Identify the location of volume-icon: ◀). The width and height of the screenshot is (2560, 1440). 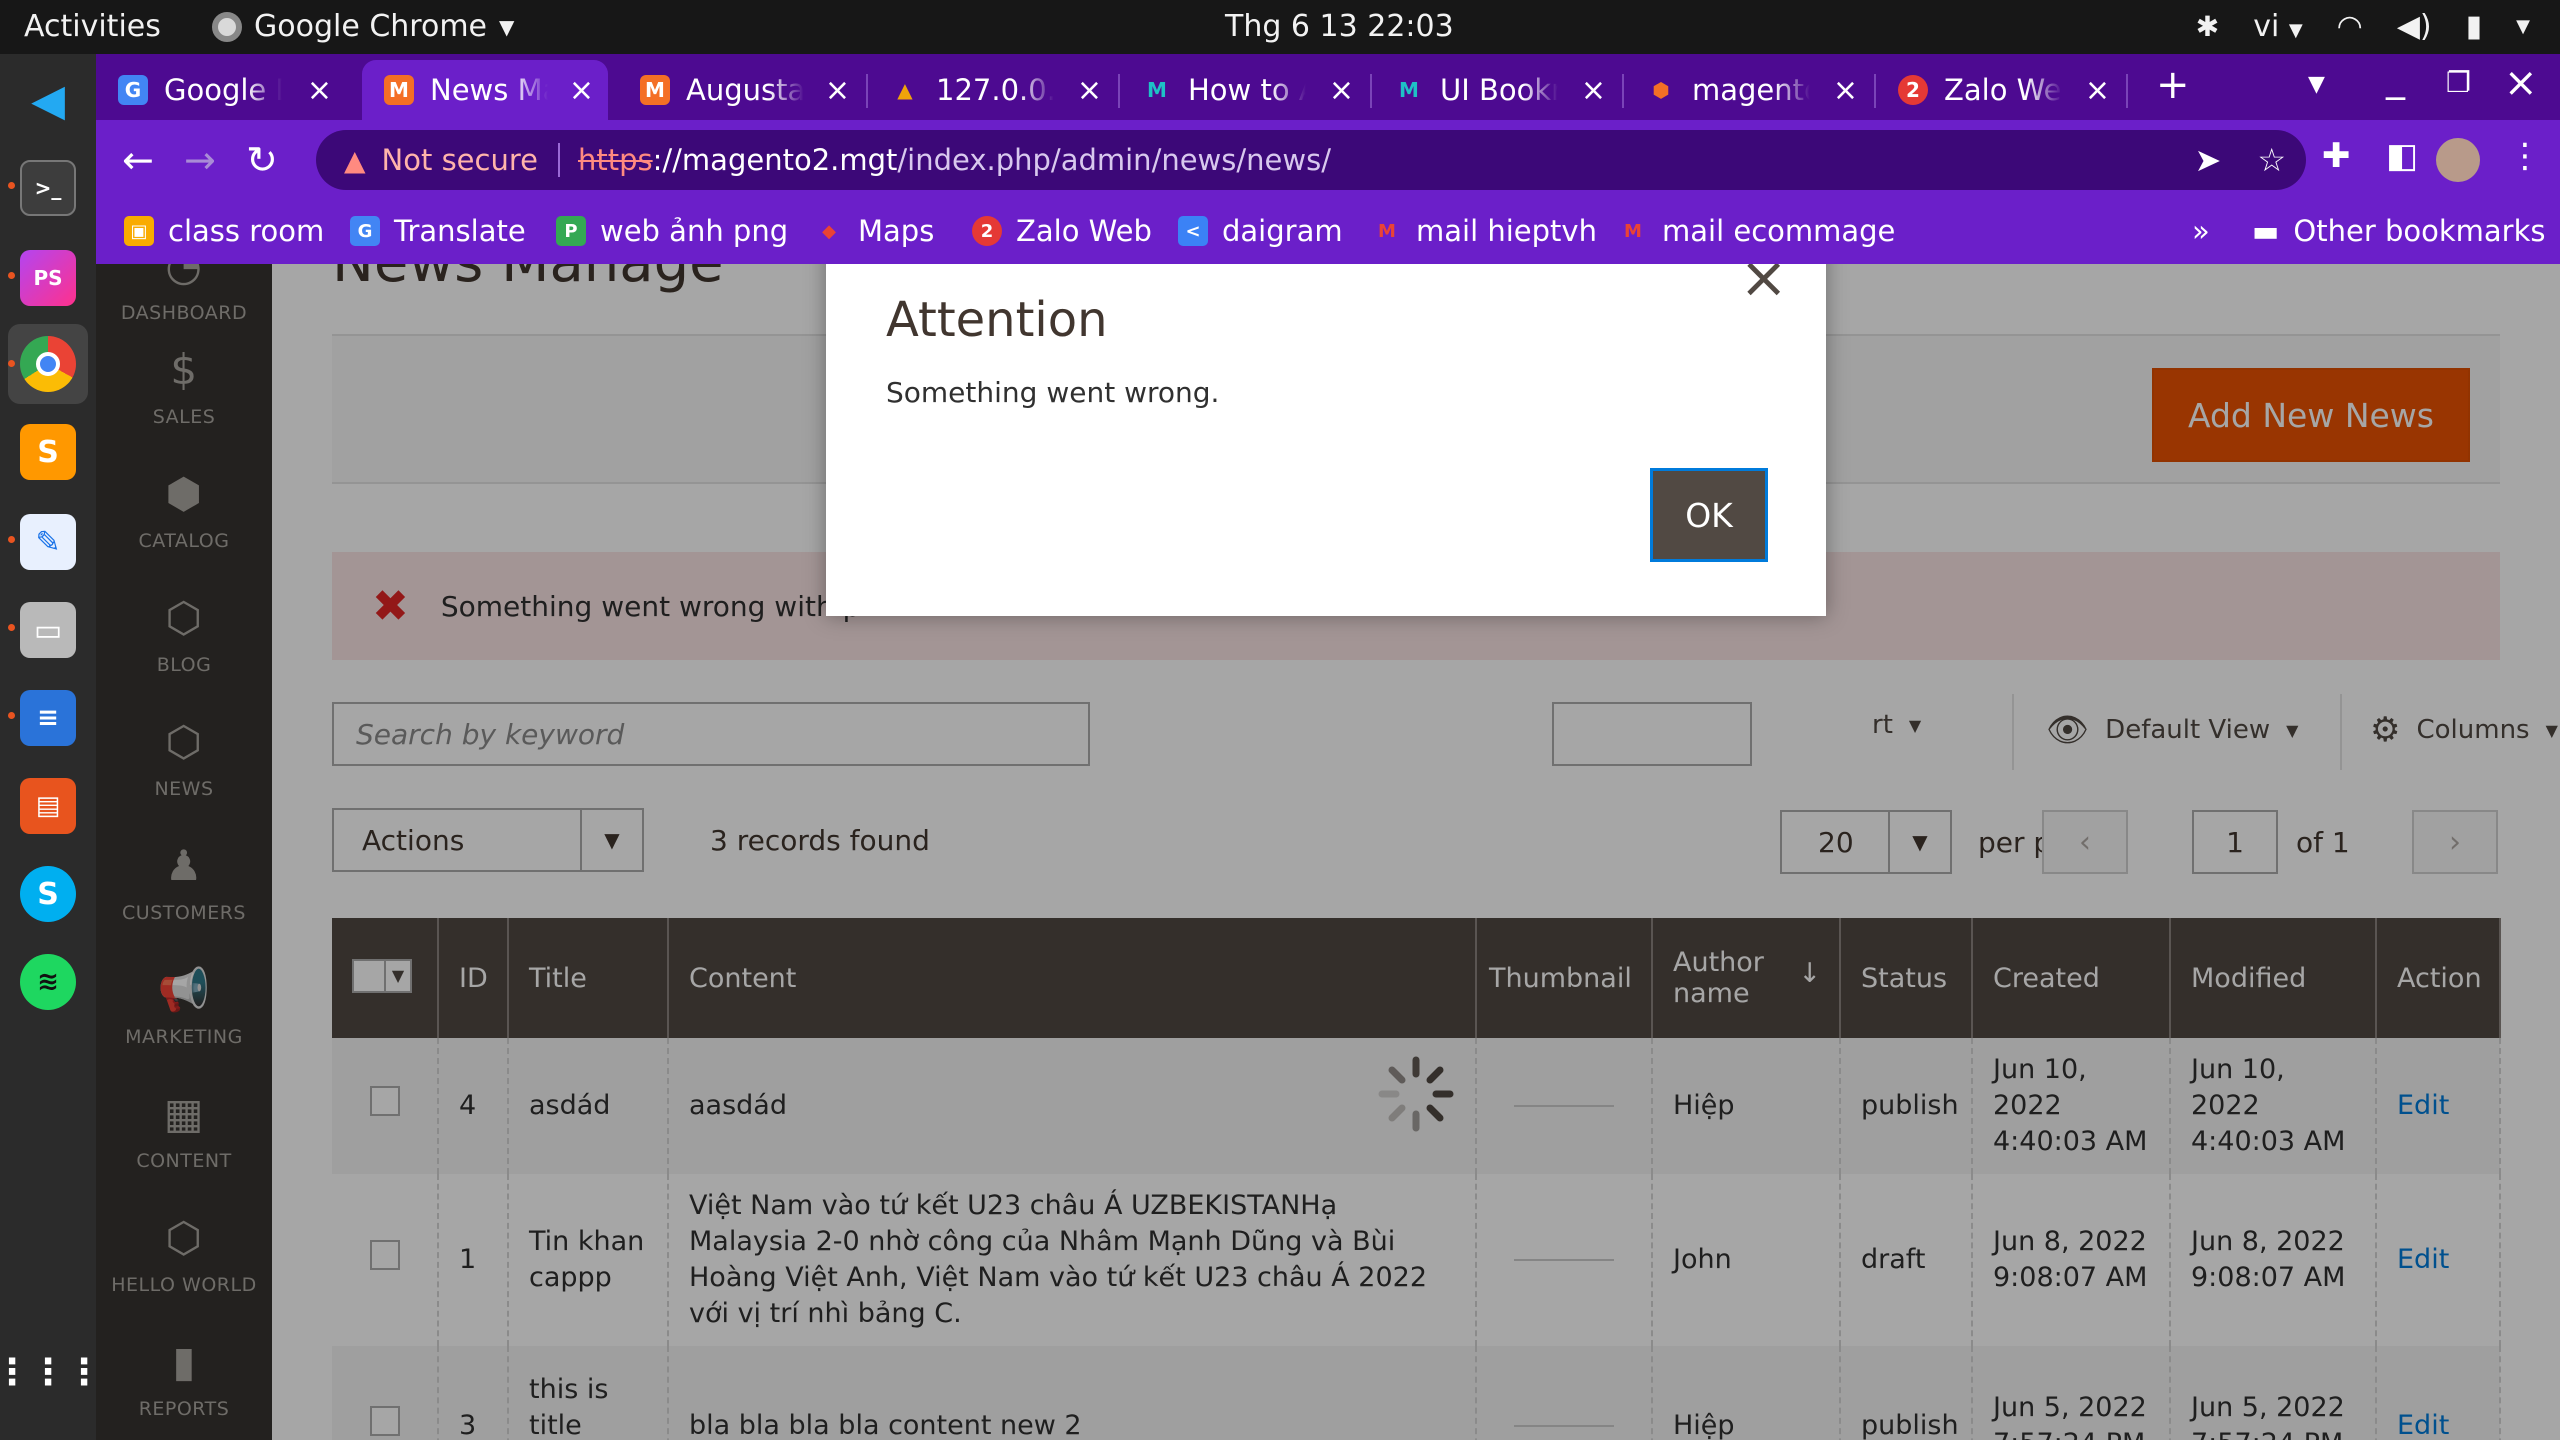
(2414, 26).